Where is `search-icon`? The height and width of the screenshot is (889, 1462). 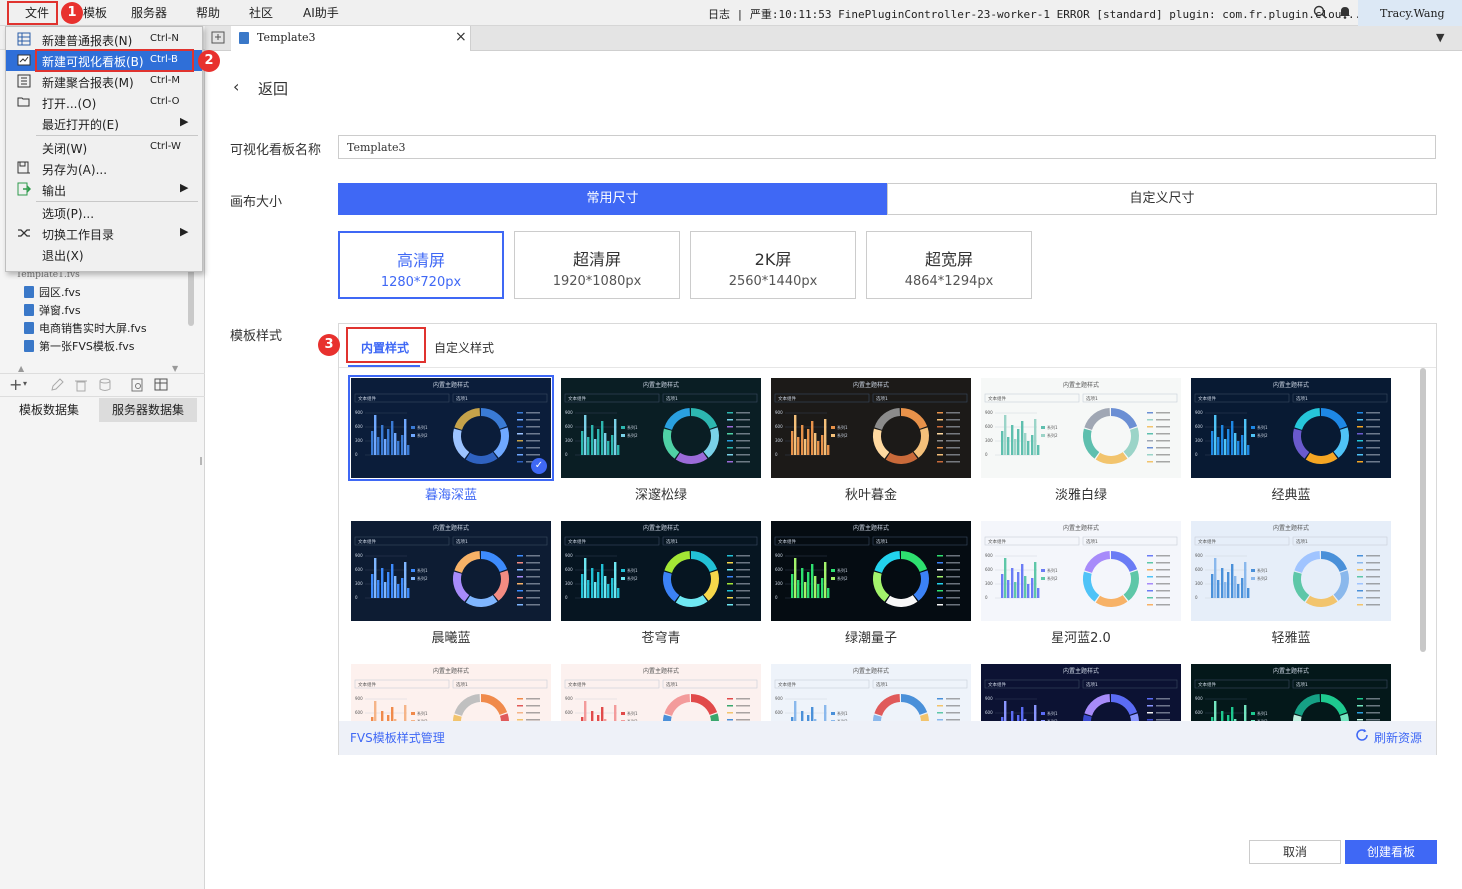
search-icon is located at coordinates (1320, 12).